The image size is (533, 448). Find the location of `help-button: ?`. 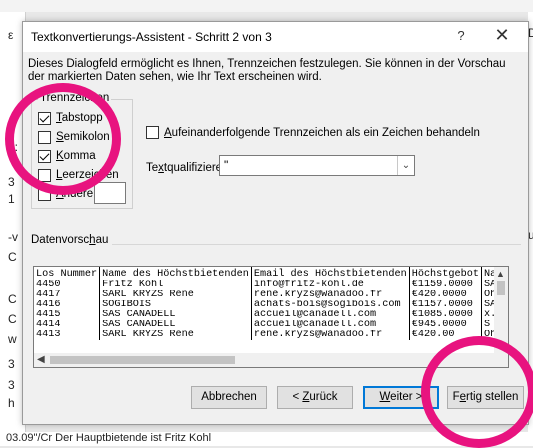

help-button: ? is located at coordinates (461, 37).